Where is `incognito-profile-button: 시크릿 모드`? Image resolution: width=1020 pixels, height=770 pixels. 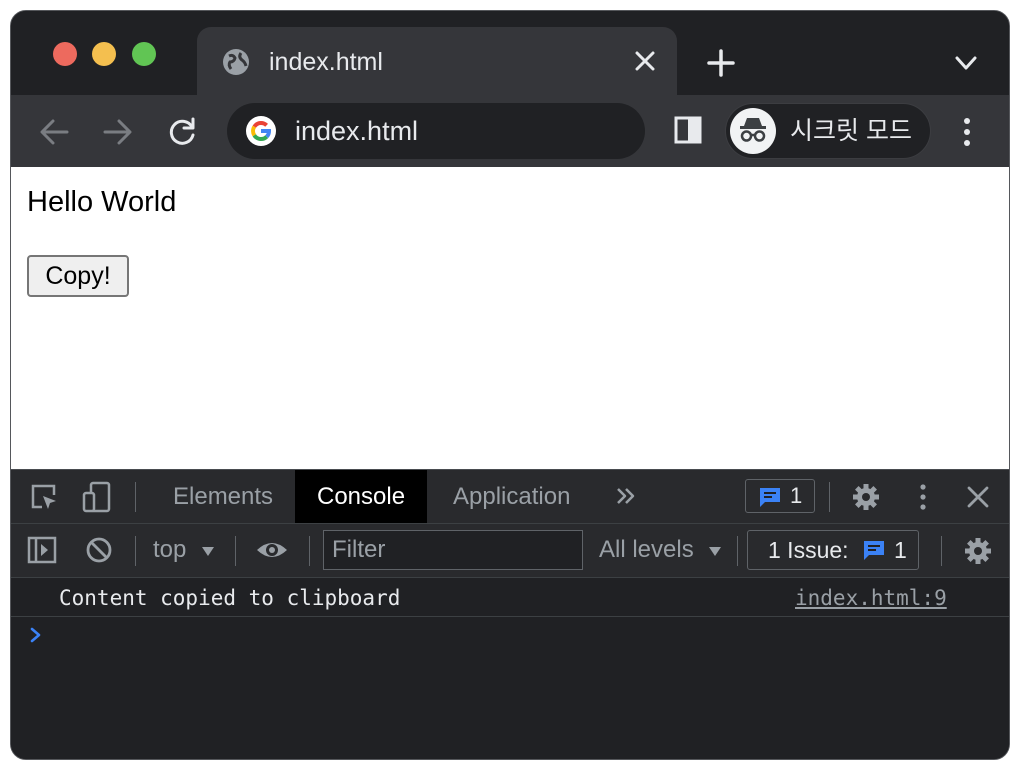
incognito-profile-button: 시크릿 모드 is located at coordinates (828, 131).